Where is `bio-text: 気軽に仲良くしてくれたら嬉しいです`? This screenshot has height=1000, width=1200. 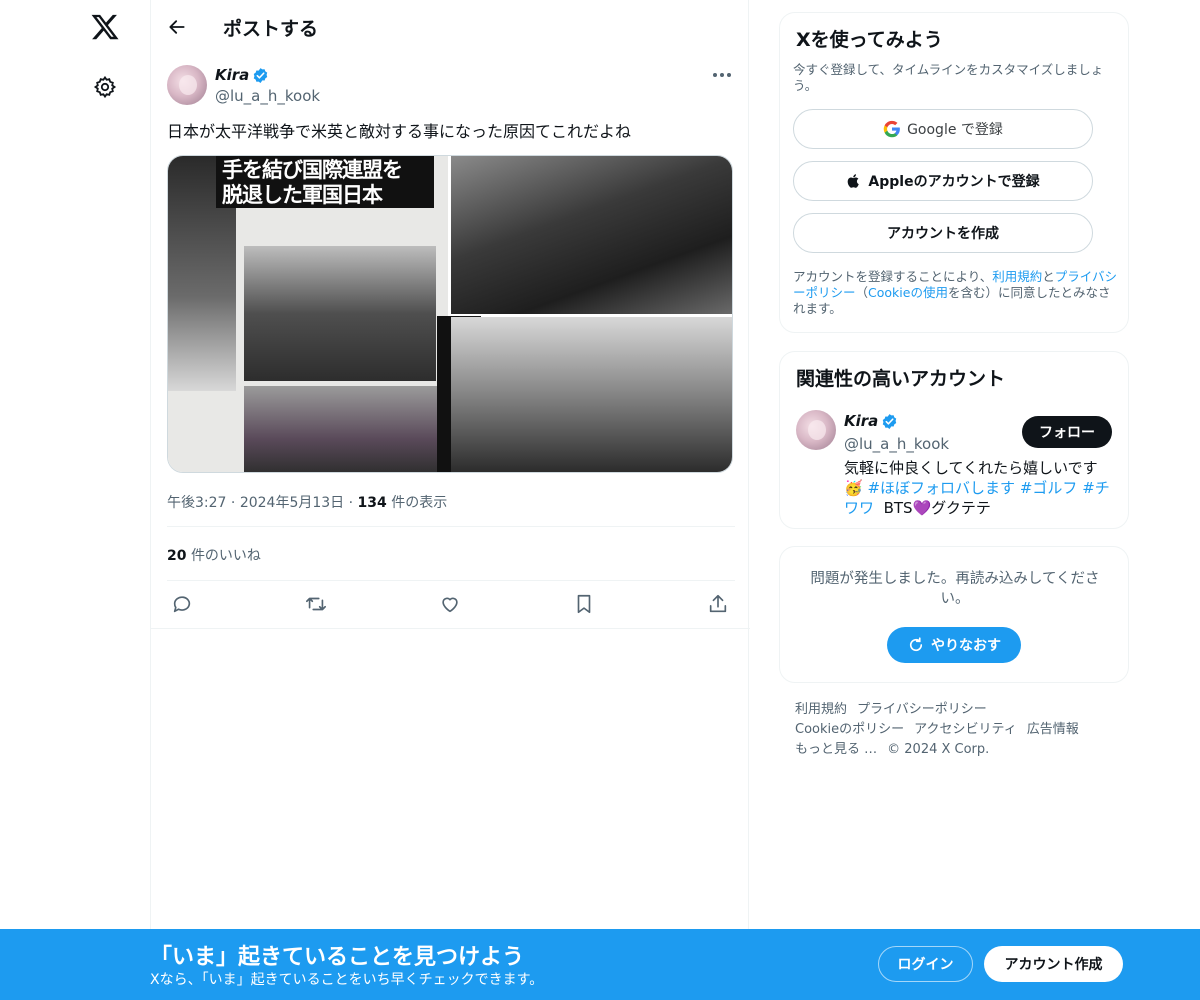
bio-text: 気軽に仲良くしてくれたら嬉しいです is located at coordinates (971, 468).